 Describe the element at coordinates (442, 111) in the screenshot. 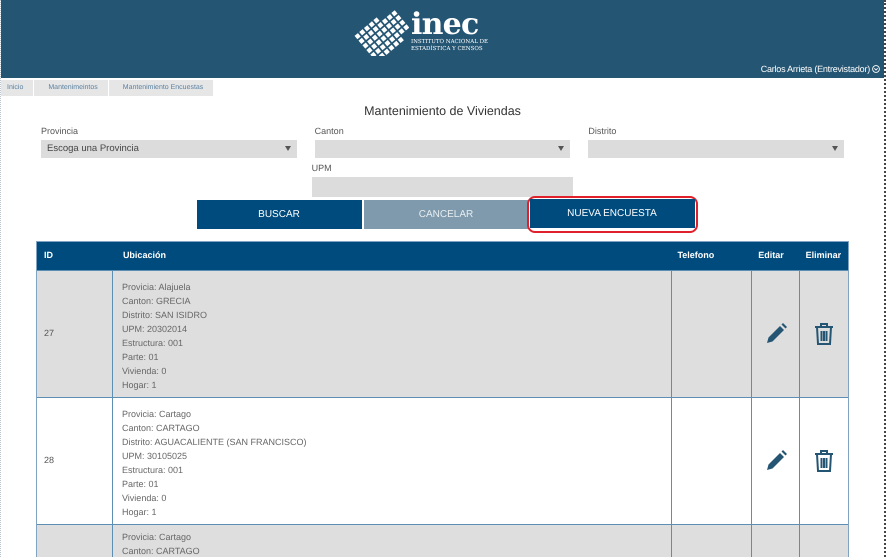

I see `page-title: Mantenimiento de Viviendas` at that location.